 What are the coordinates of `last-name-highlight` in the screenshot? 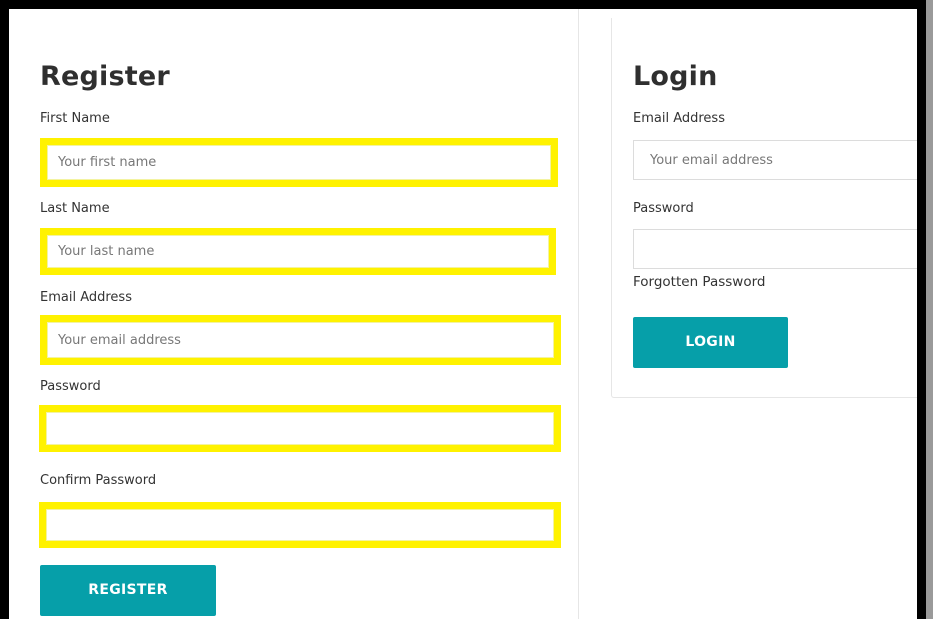 It's located at (298, 251).